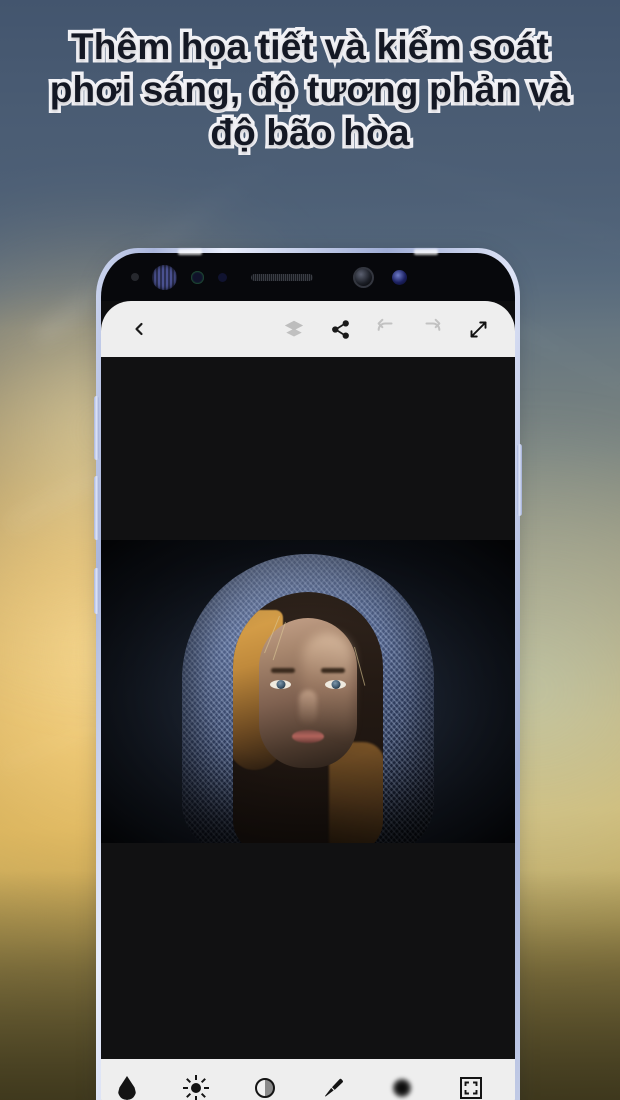  I want to click on headline-line-2: phơi sáng, độ tương phản và, so click(309, 89).